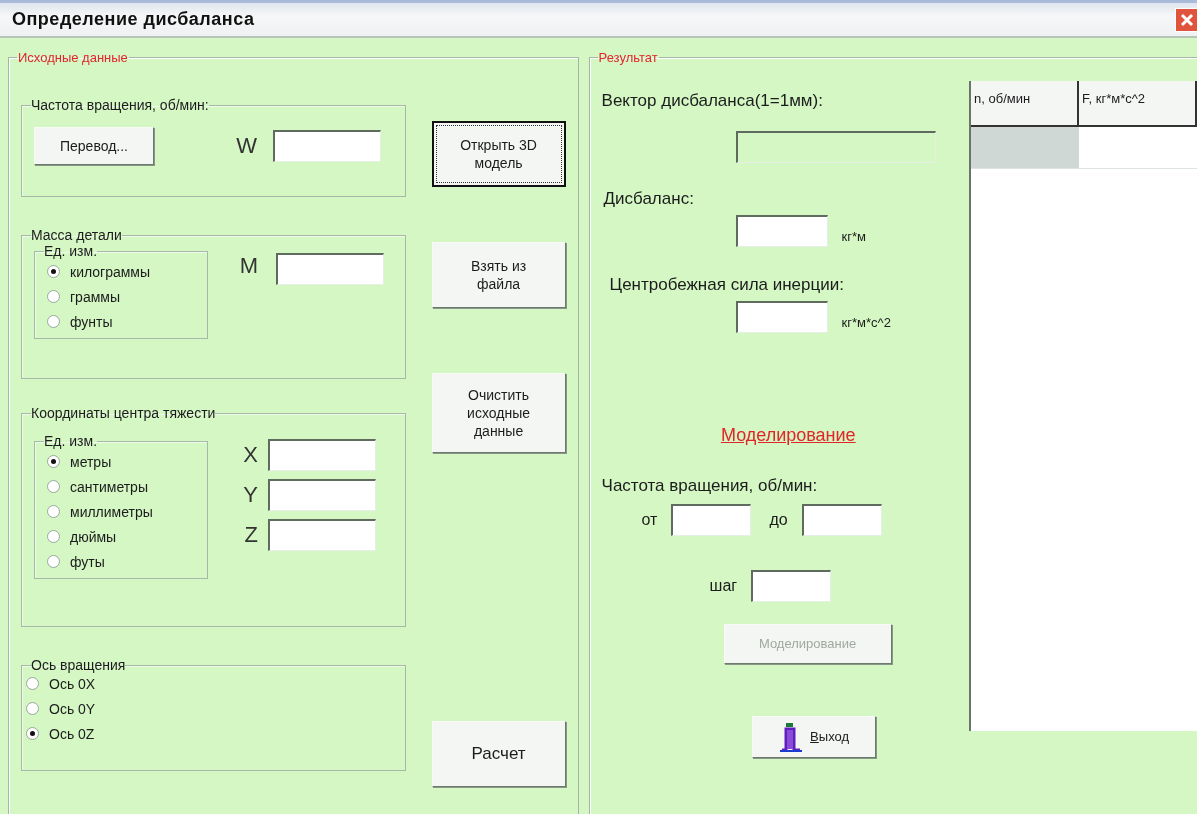 This screenshot has height=814, width=1197. Describe the element at coordinates (628, 57) in the screenshot. I see `panel-legend: Результат` at that location.